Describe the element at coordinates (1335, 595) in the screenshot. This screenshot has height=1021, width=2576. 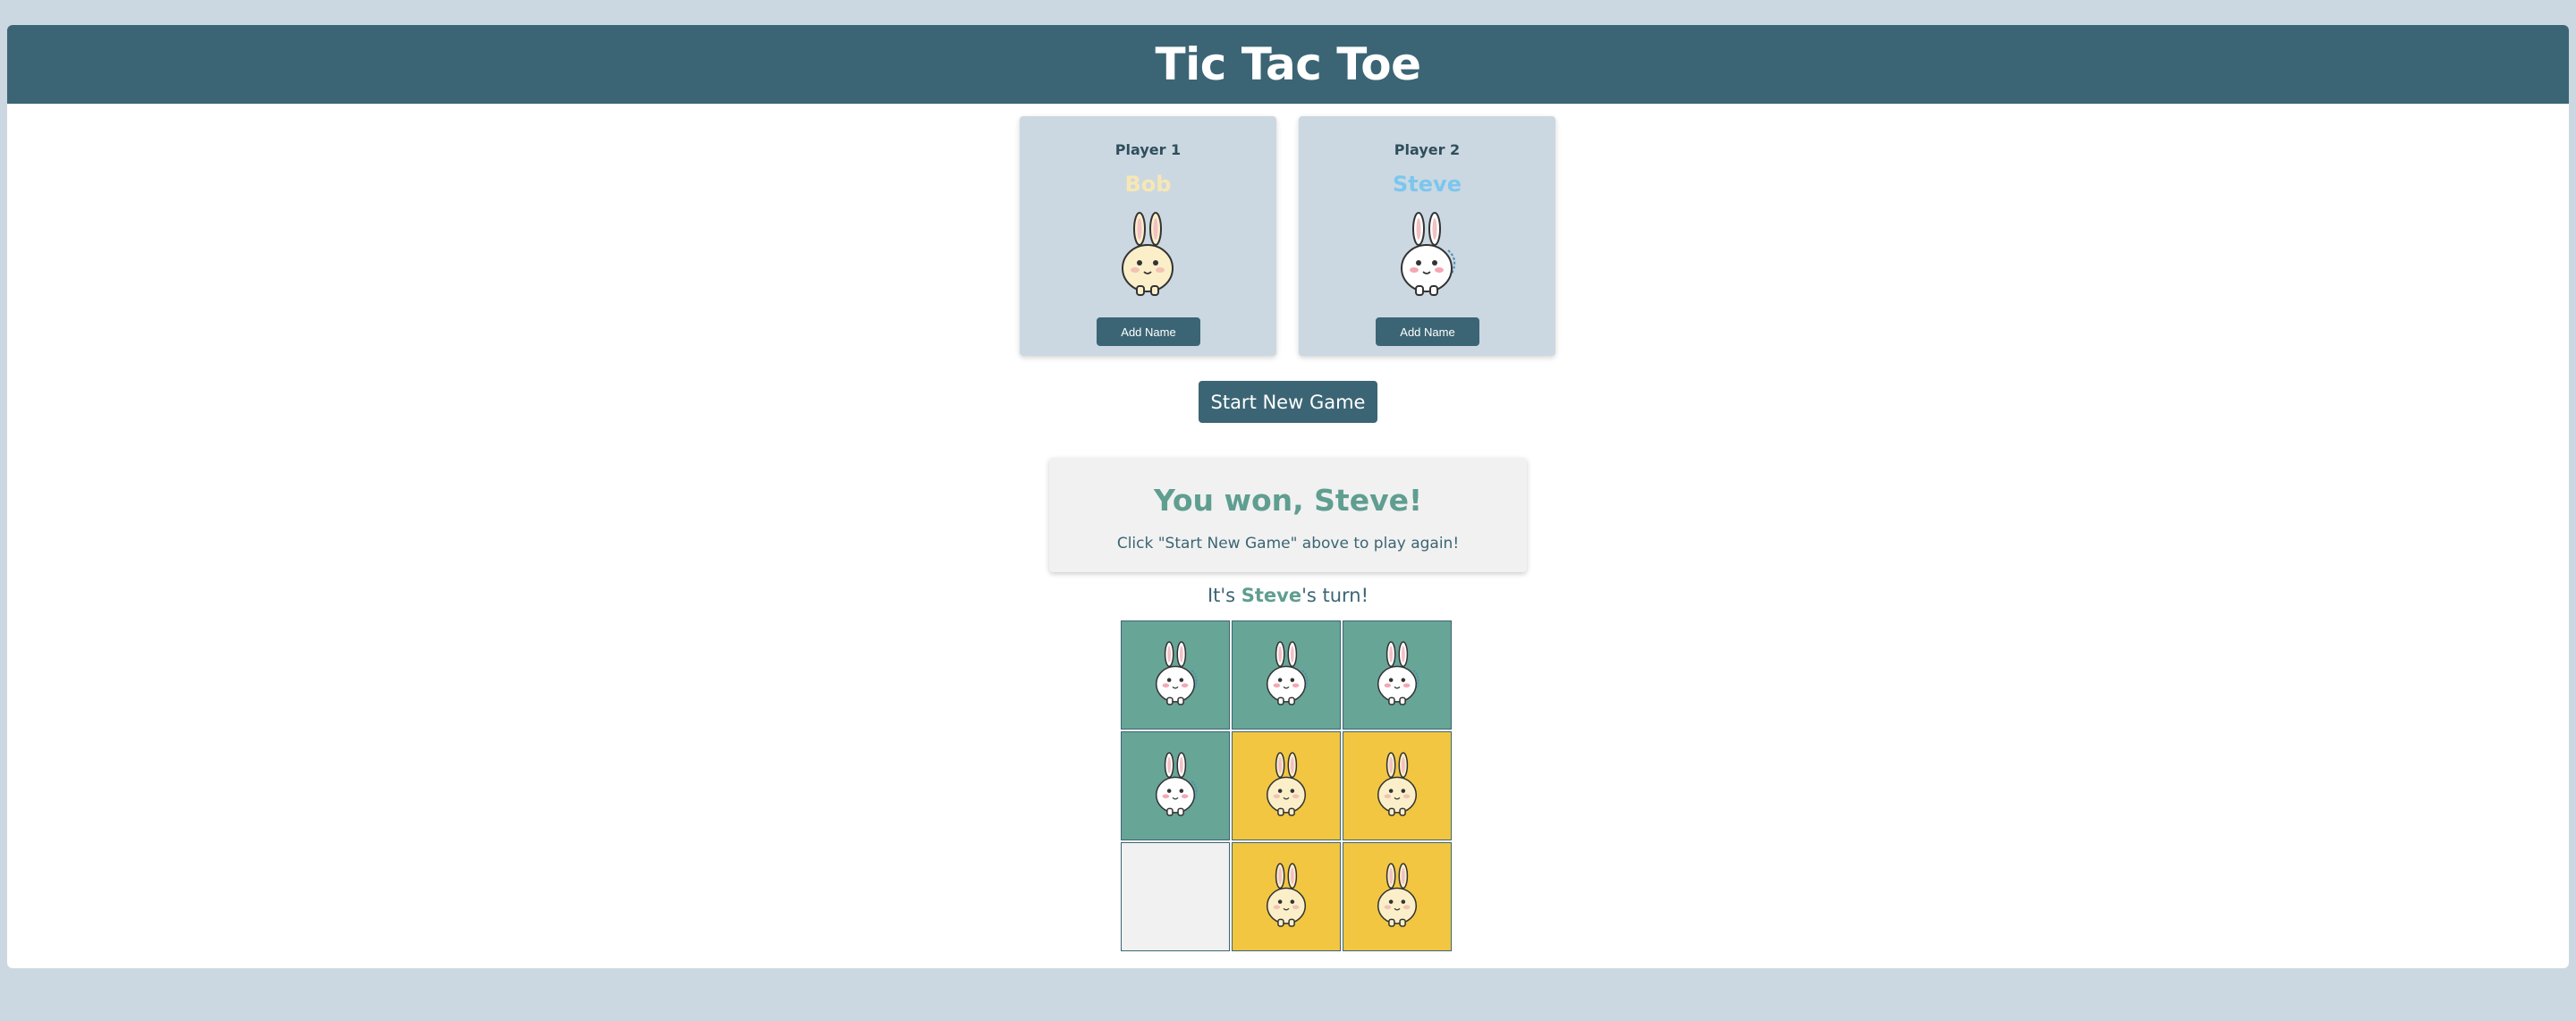
I see `turn-suffix: 's turn!` at that location.